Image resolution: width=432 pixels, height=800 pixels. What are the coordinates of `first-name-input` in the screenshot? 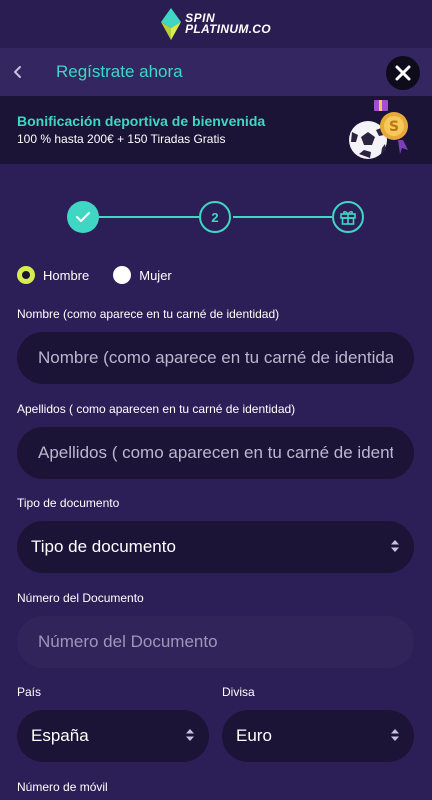 It's located at (215, 358).